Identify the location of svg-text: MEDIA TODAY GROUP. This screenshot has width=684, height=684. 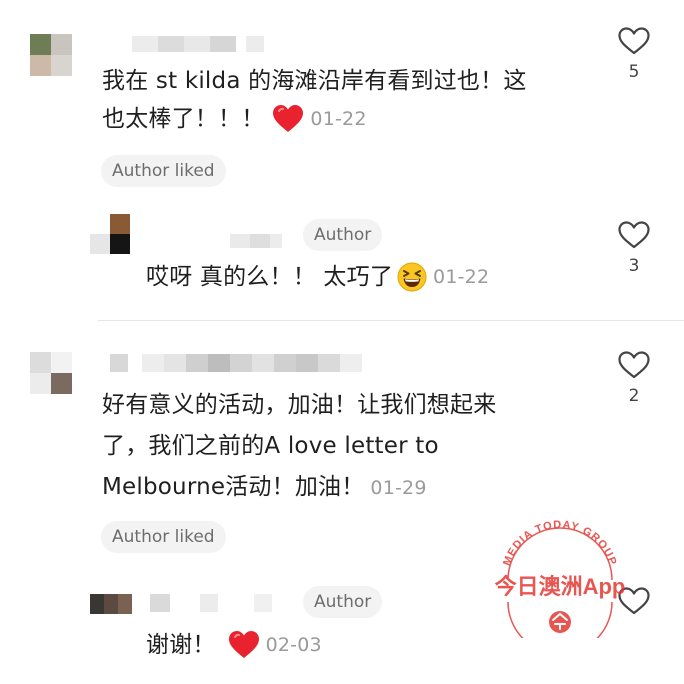
(560, 543).